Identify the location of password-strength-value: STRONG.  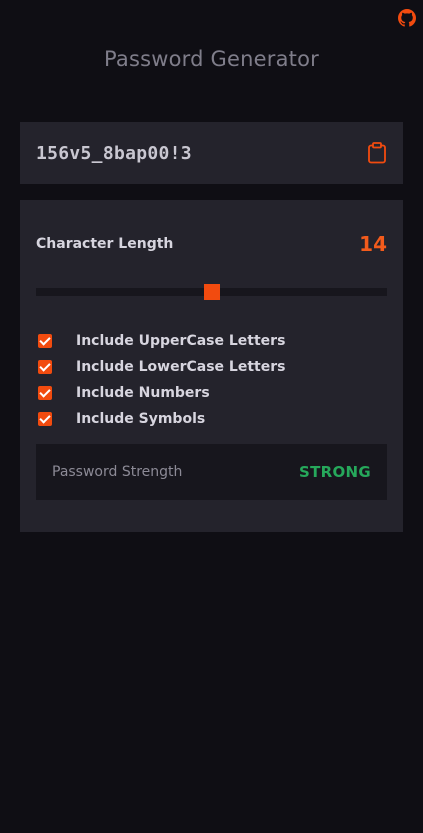
(334, 472).